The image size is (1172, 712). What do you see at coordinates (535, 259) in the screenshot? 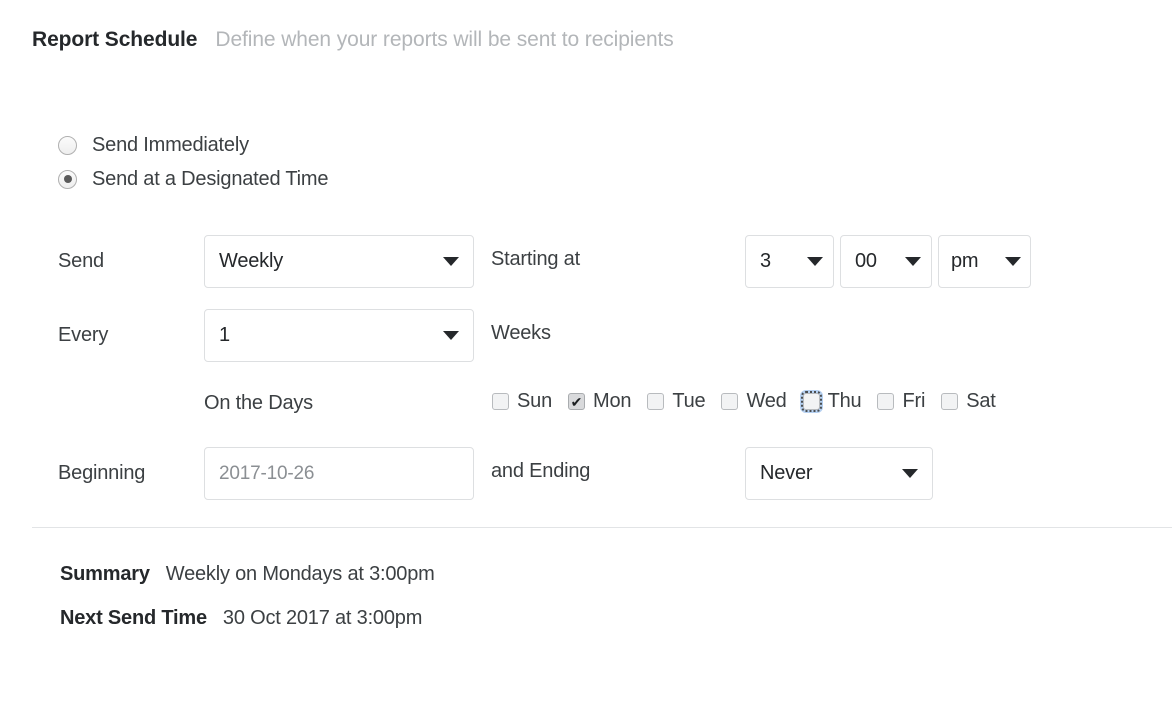
I see `starting-at-label: Starting at` at bounding box center [535, 259].